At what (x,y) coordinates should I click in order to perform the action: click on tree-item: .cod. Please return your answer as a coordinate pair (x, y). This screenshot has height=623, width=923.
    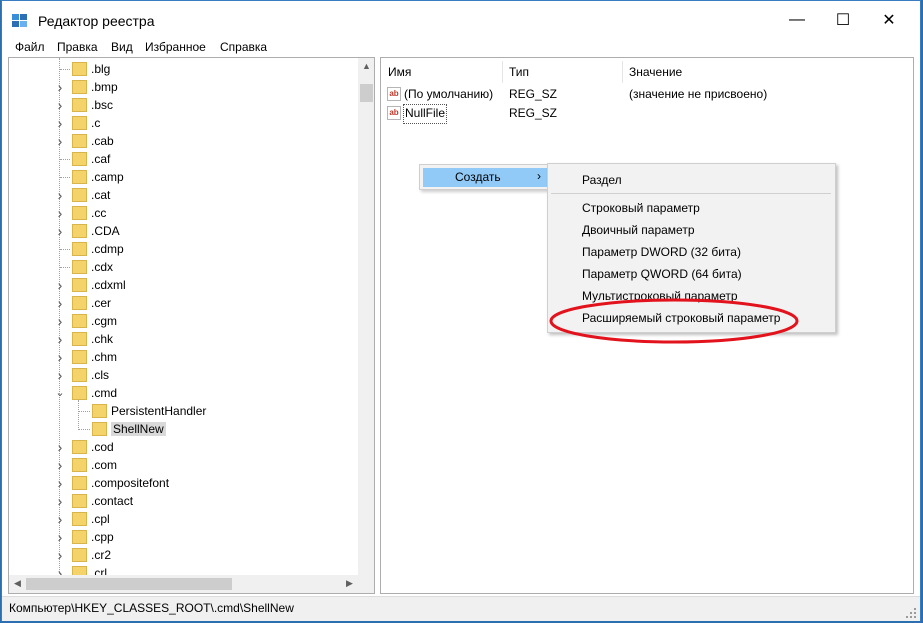
    Looking at the image, I should click on (93, 447).